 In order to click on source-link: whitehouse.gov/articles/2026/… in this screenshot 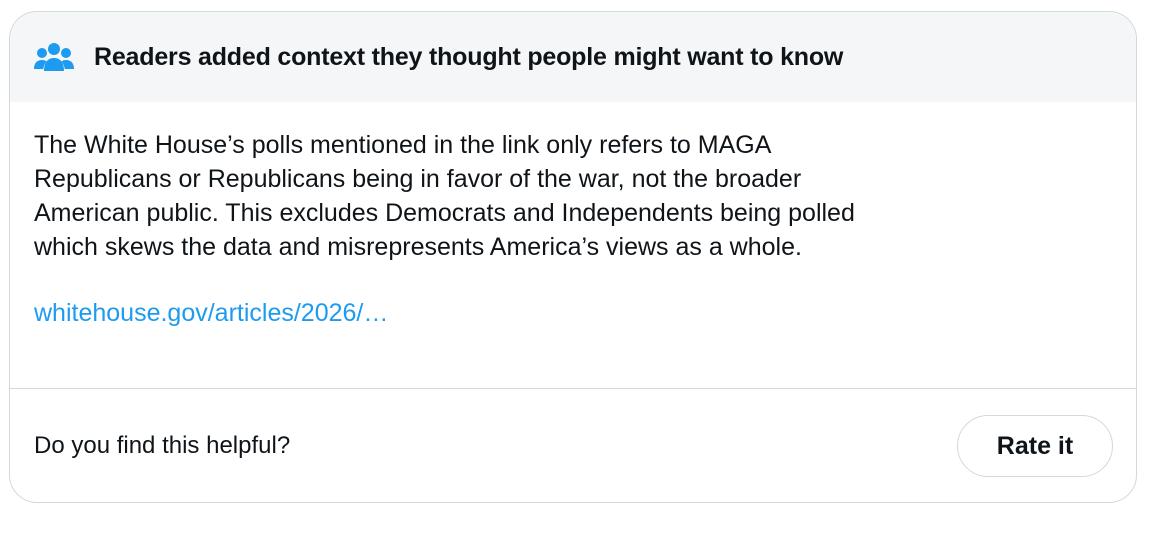, I will do `click(211, 313)`.